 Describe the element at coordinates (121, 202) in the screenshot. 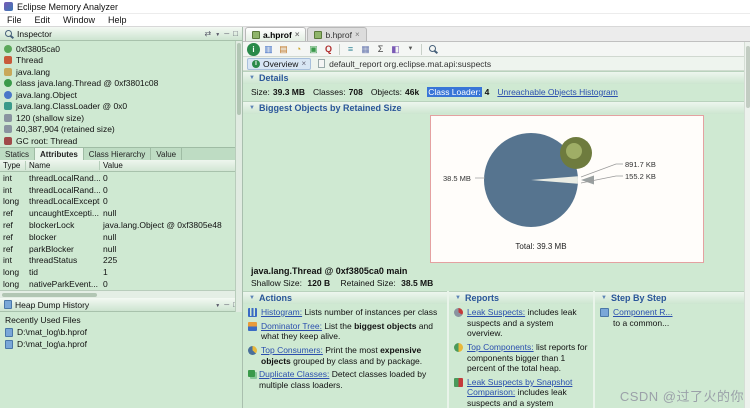

I see `table-row: long threadLocalExcepti...0` at that location.